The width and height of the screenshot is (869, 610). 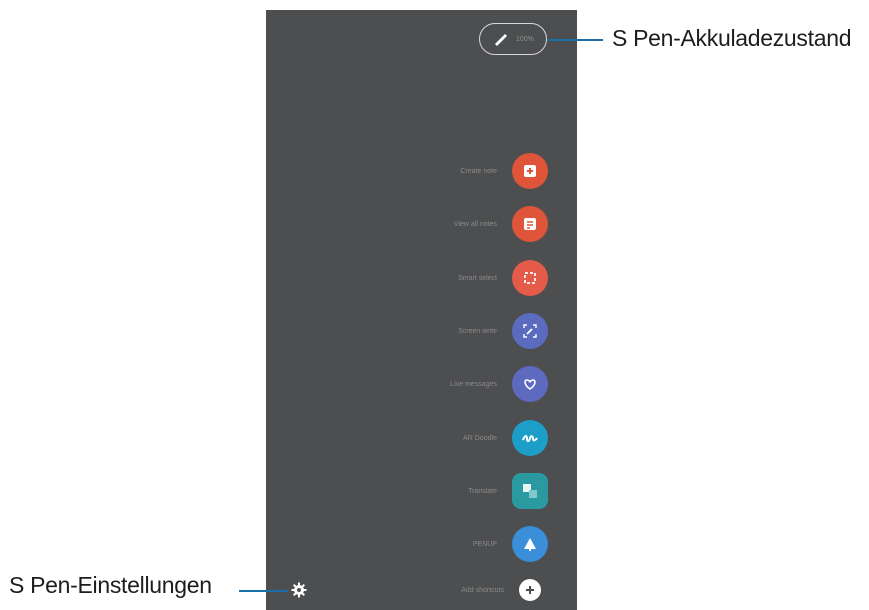 I want to click on menu-item-live-messages: Live messages, so click(x=407, y=384).